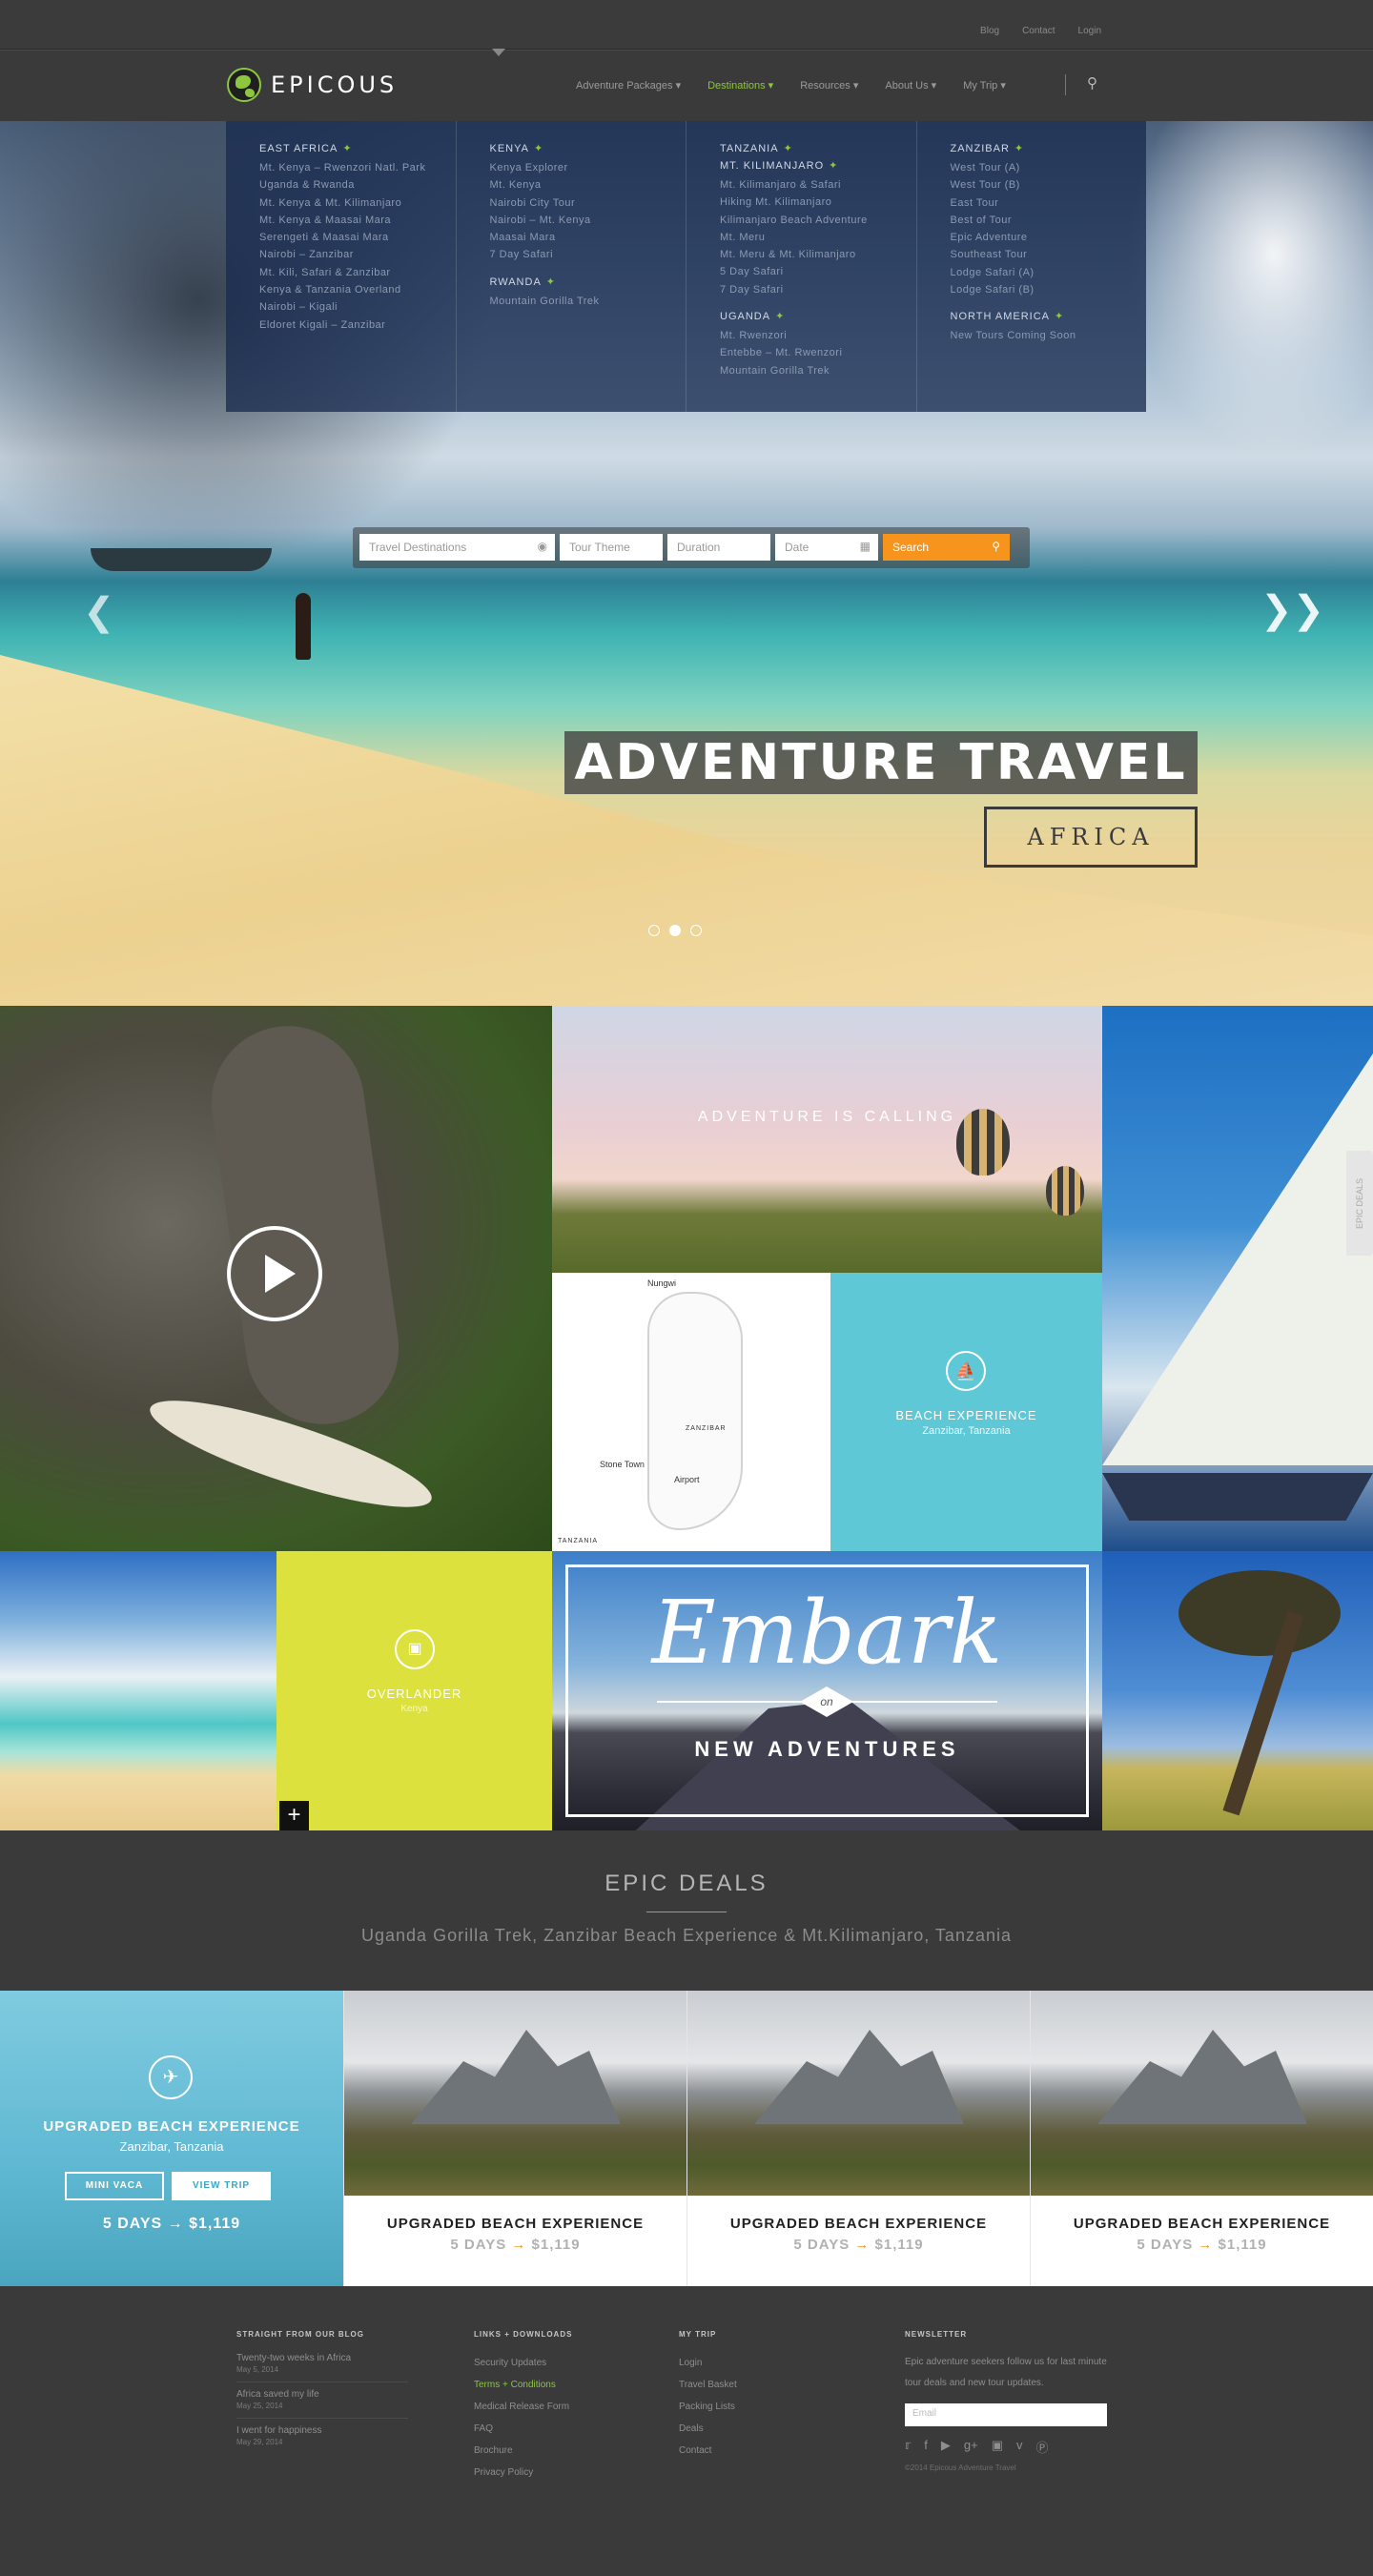  What do you see at coordinates (908, 2447) in the screenshot?
I see `twitter-icon: 𝕣` at bounding box center [908, 2447].